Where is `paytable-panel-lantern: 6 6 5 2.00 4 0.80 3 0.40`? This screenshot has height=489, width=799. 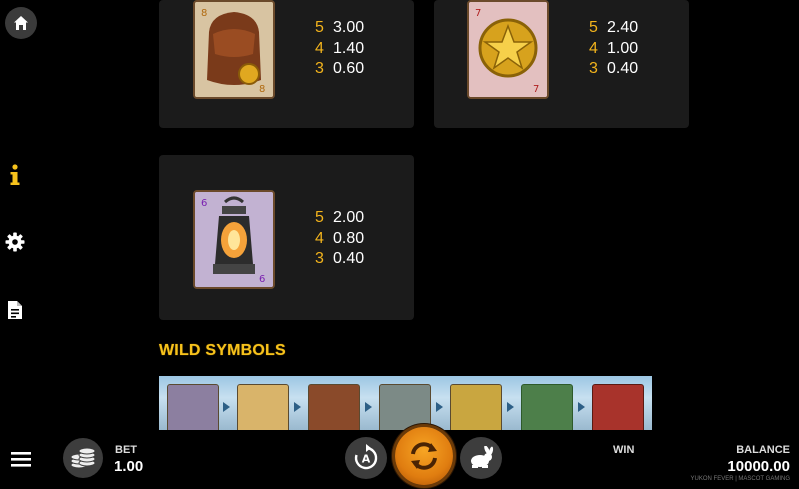 paytable-panel-lantern: 6 6 5 2.00 4 0.80 3 0.40 is located at coordinates (286, 237).